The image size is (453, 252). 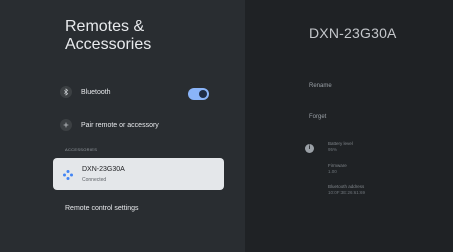 I want to click on toggle-knob, so click(x=203, y=94).